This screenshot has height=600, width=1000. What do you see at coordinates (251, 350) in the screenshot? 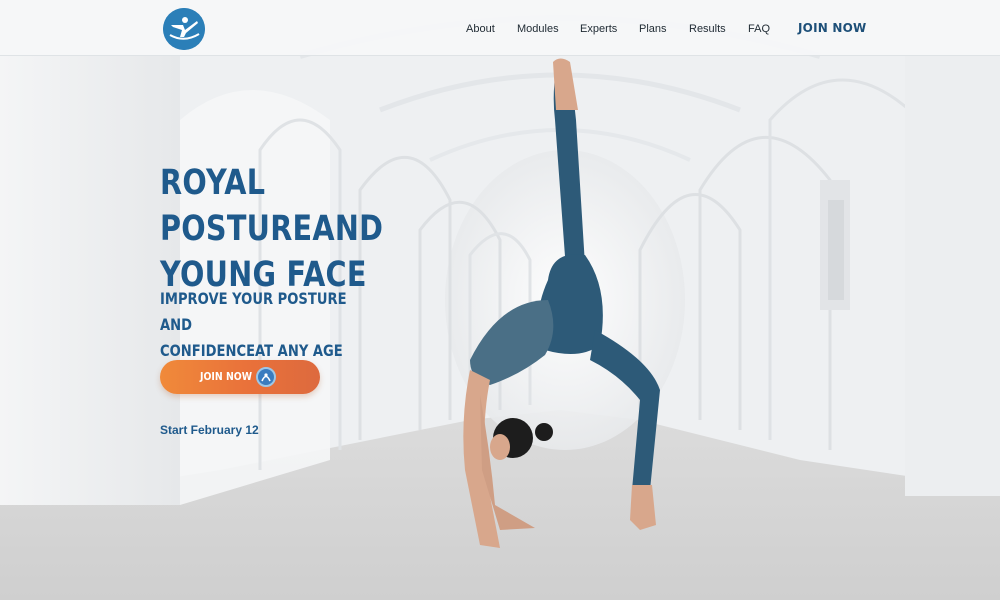
I see `subheadline-line-2: CONFIDENCEAT ANY AGE` at bounding box center [251, 350].